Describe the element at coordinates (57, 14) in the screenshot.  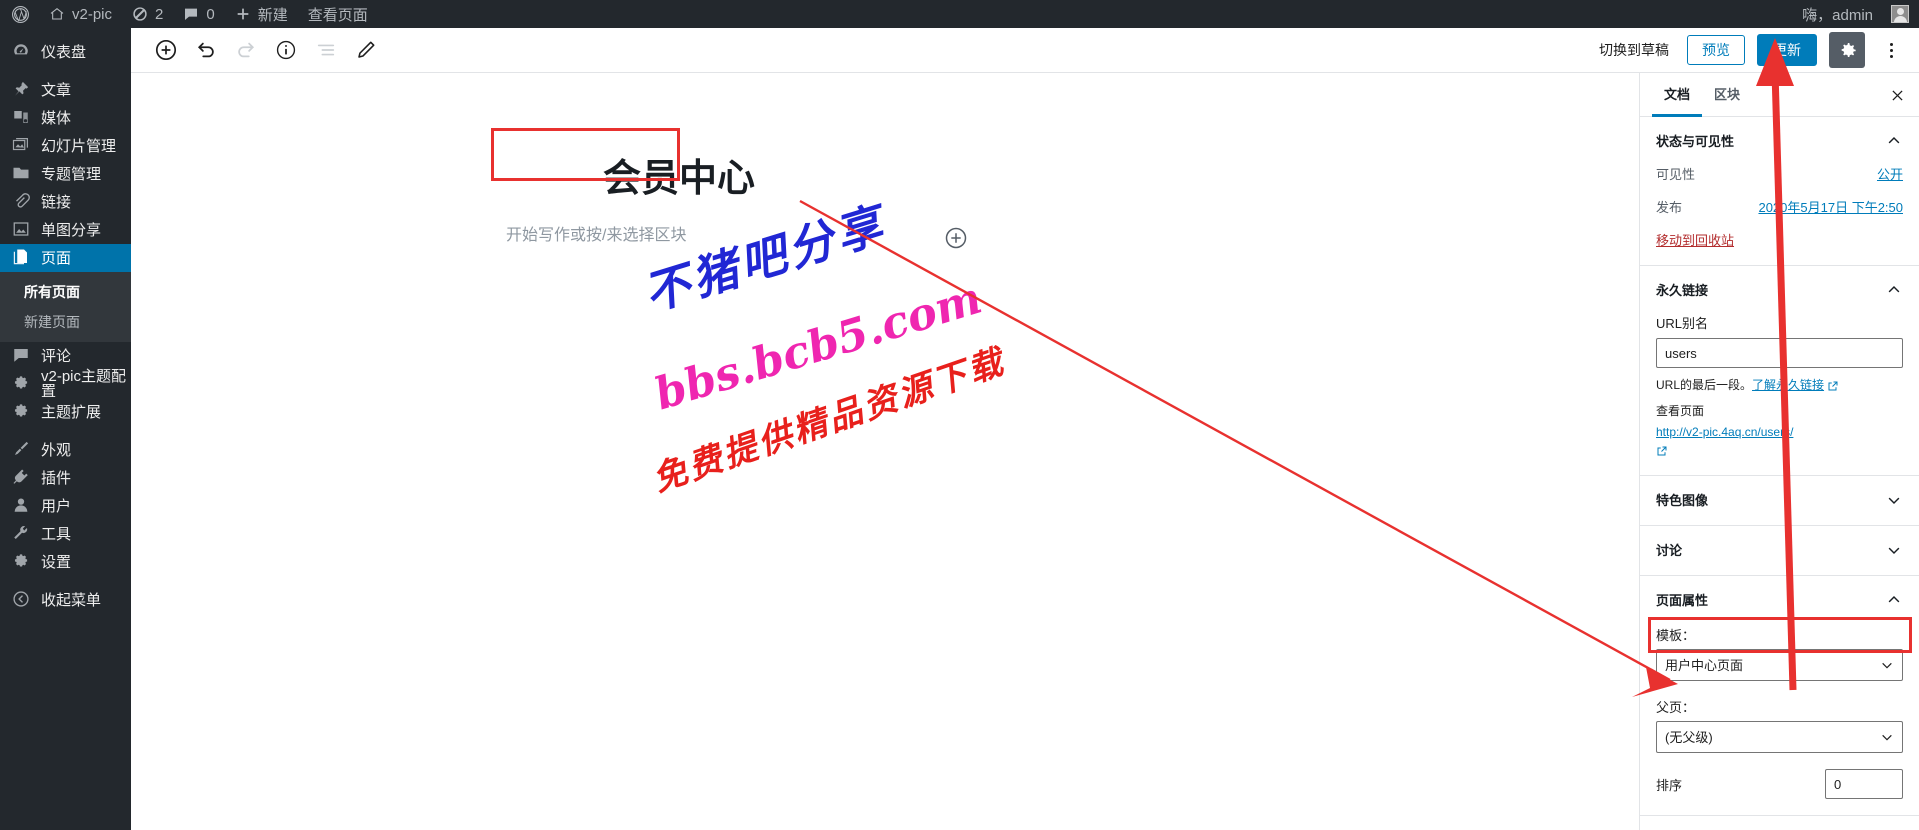
I see `home-icon` at that location.